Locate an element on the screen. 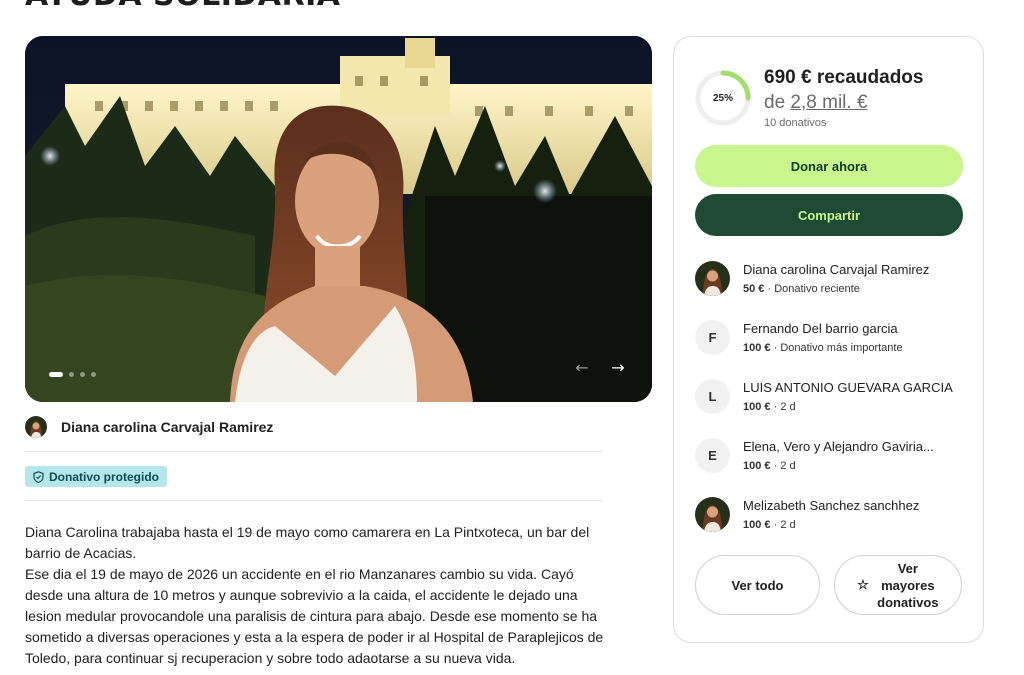 Image resolution: width=1024 pixels, height=675 pixels. donation-count: 10 donativos is located at coordinates (795, 123).